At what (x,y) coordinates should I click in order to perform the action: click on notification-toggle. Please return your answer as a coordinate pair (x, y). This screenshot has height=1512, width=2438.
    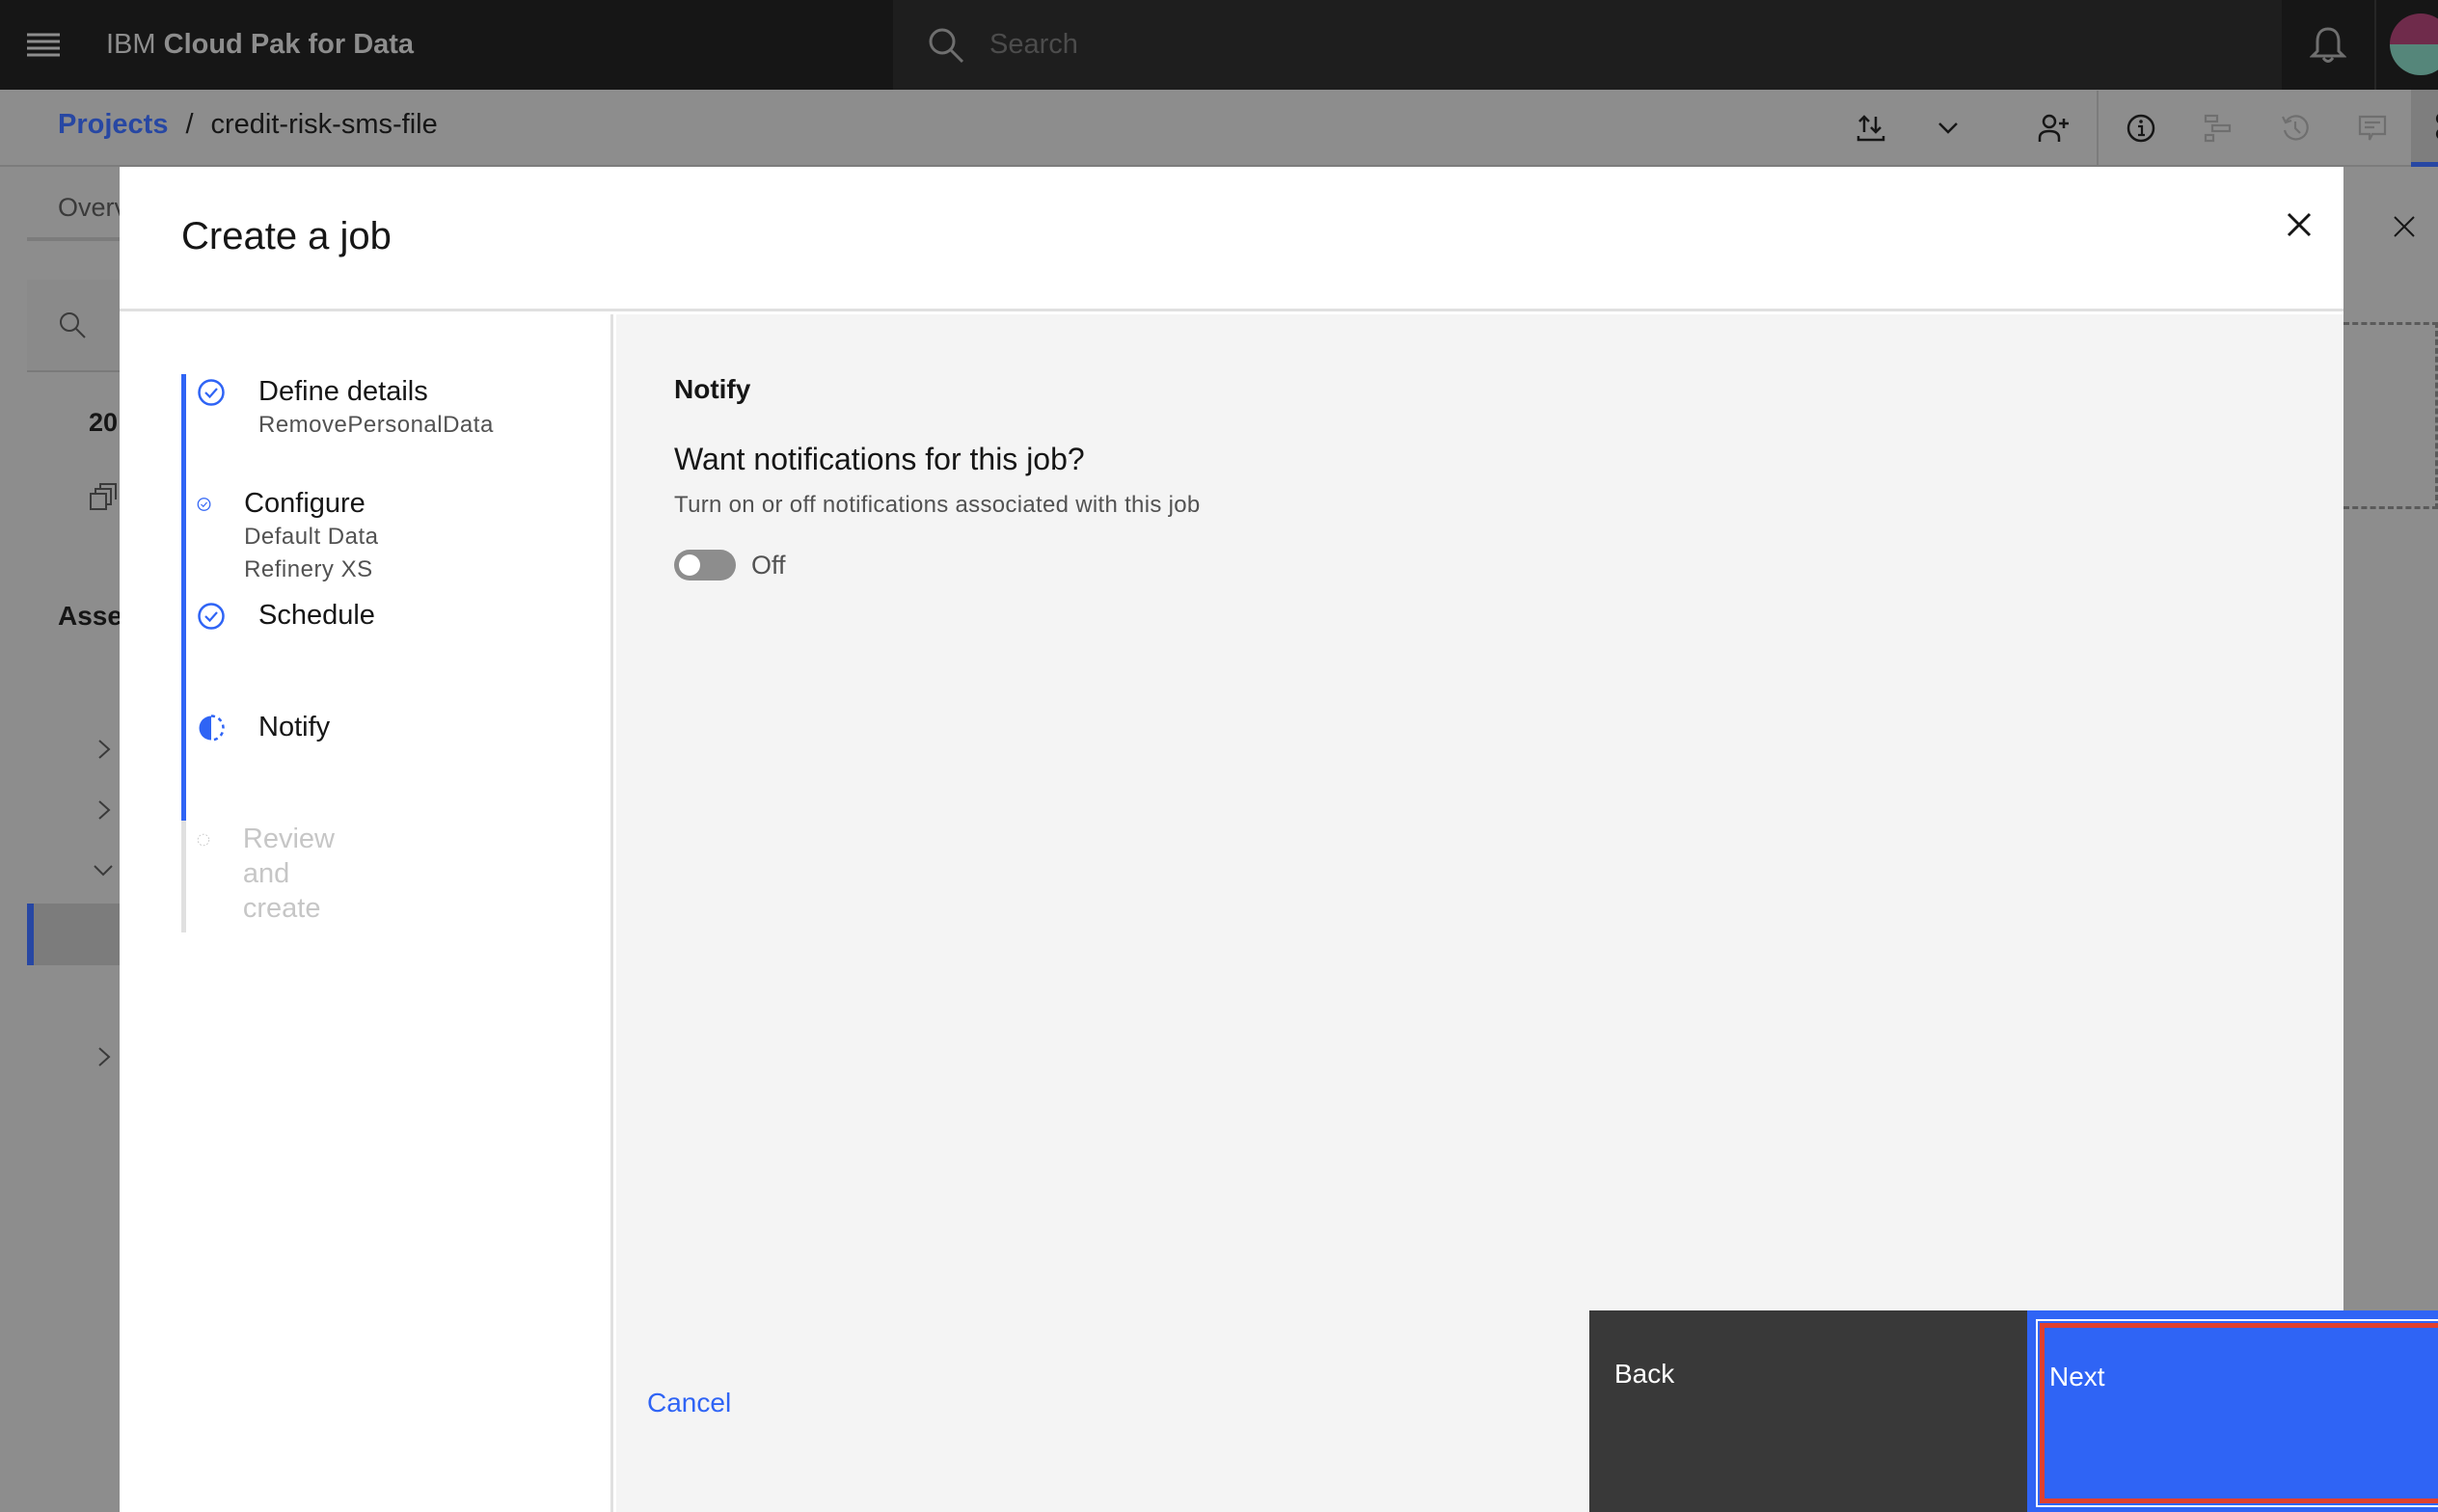
    Looking at the image, I should click on (705, 565).